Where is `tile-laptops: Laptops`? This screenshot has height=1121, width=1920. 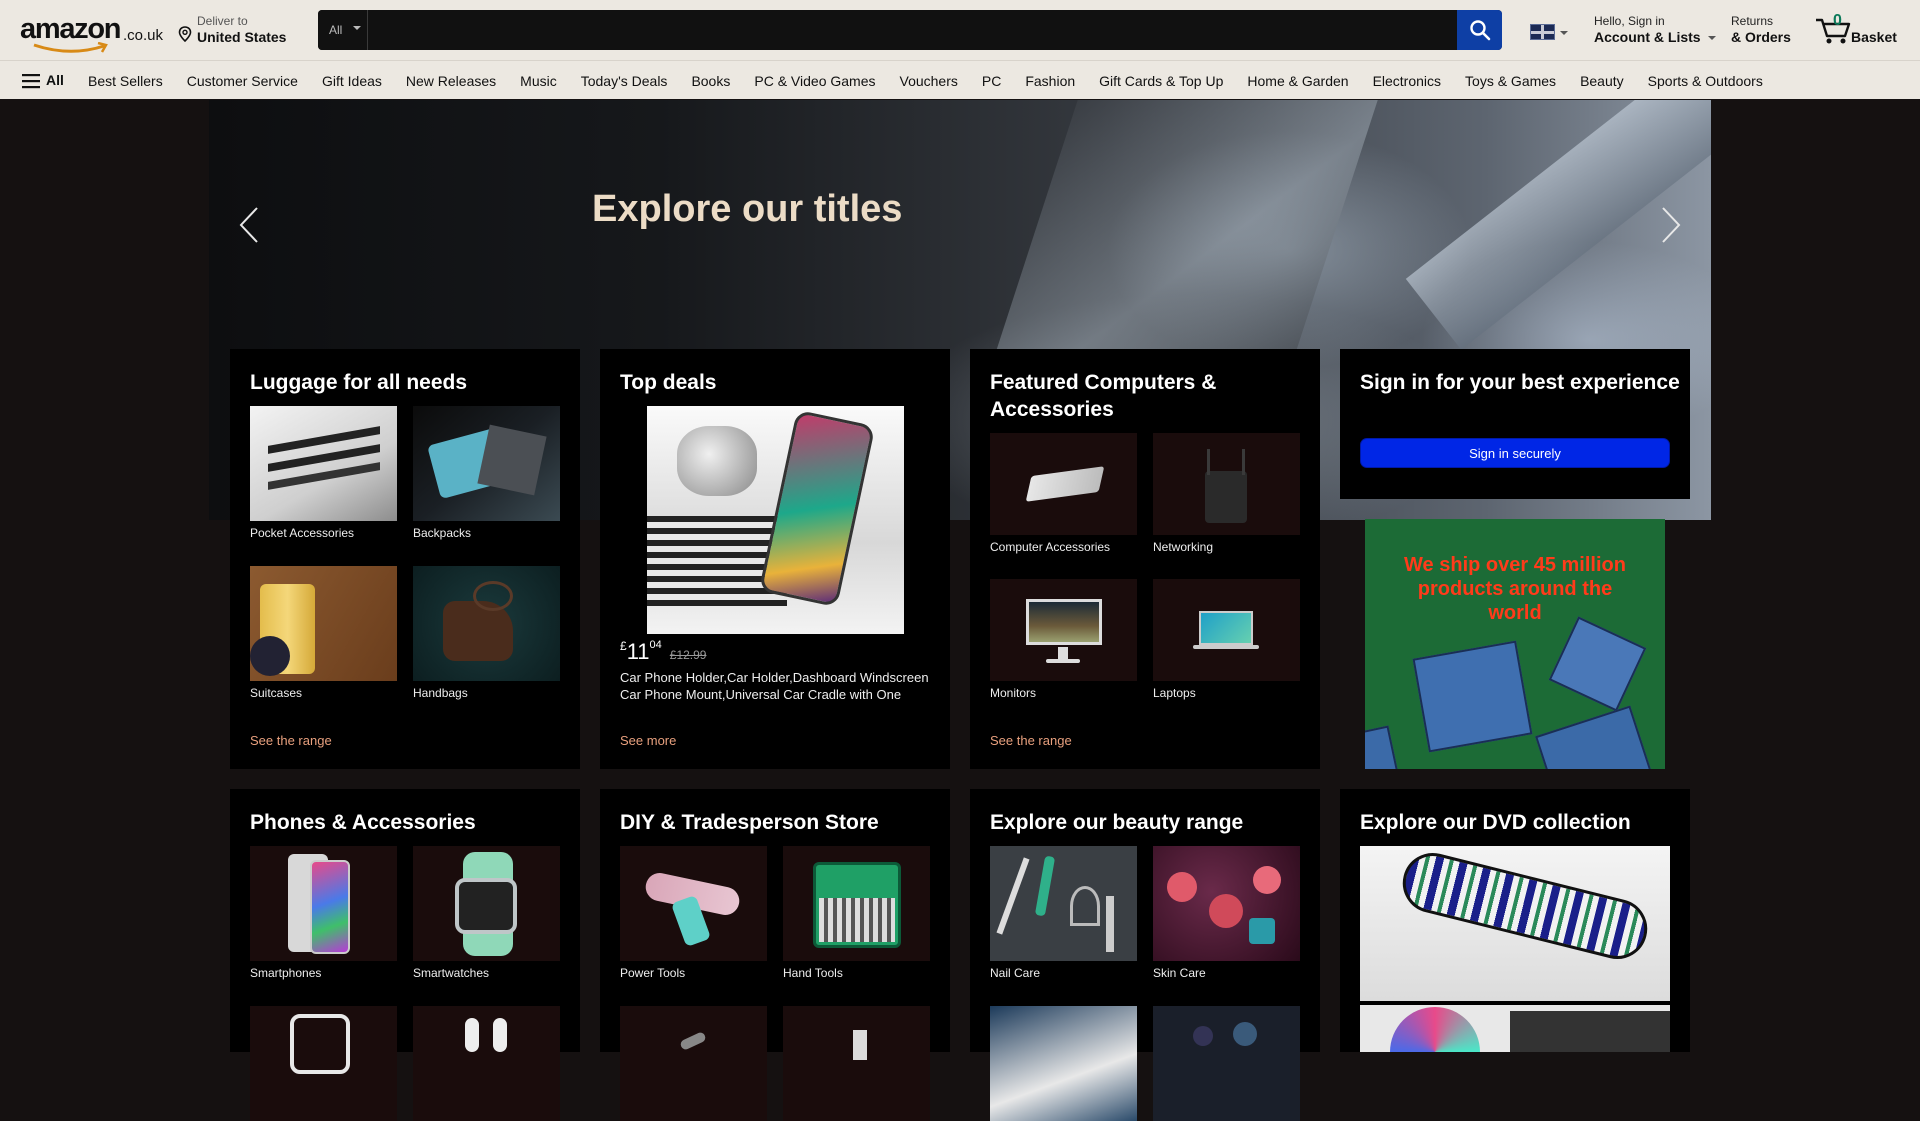
tile-laptops: Laptops is located at coordinates (1226, 639).